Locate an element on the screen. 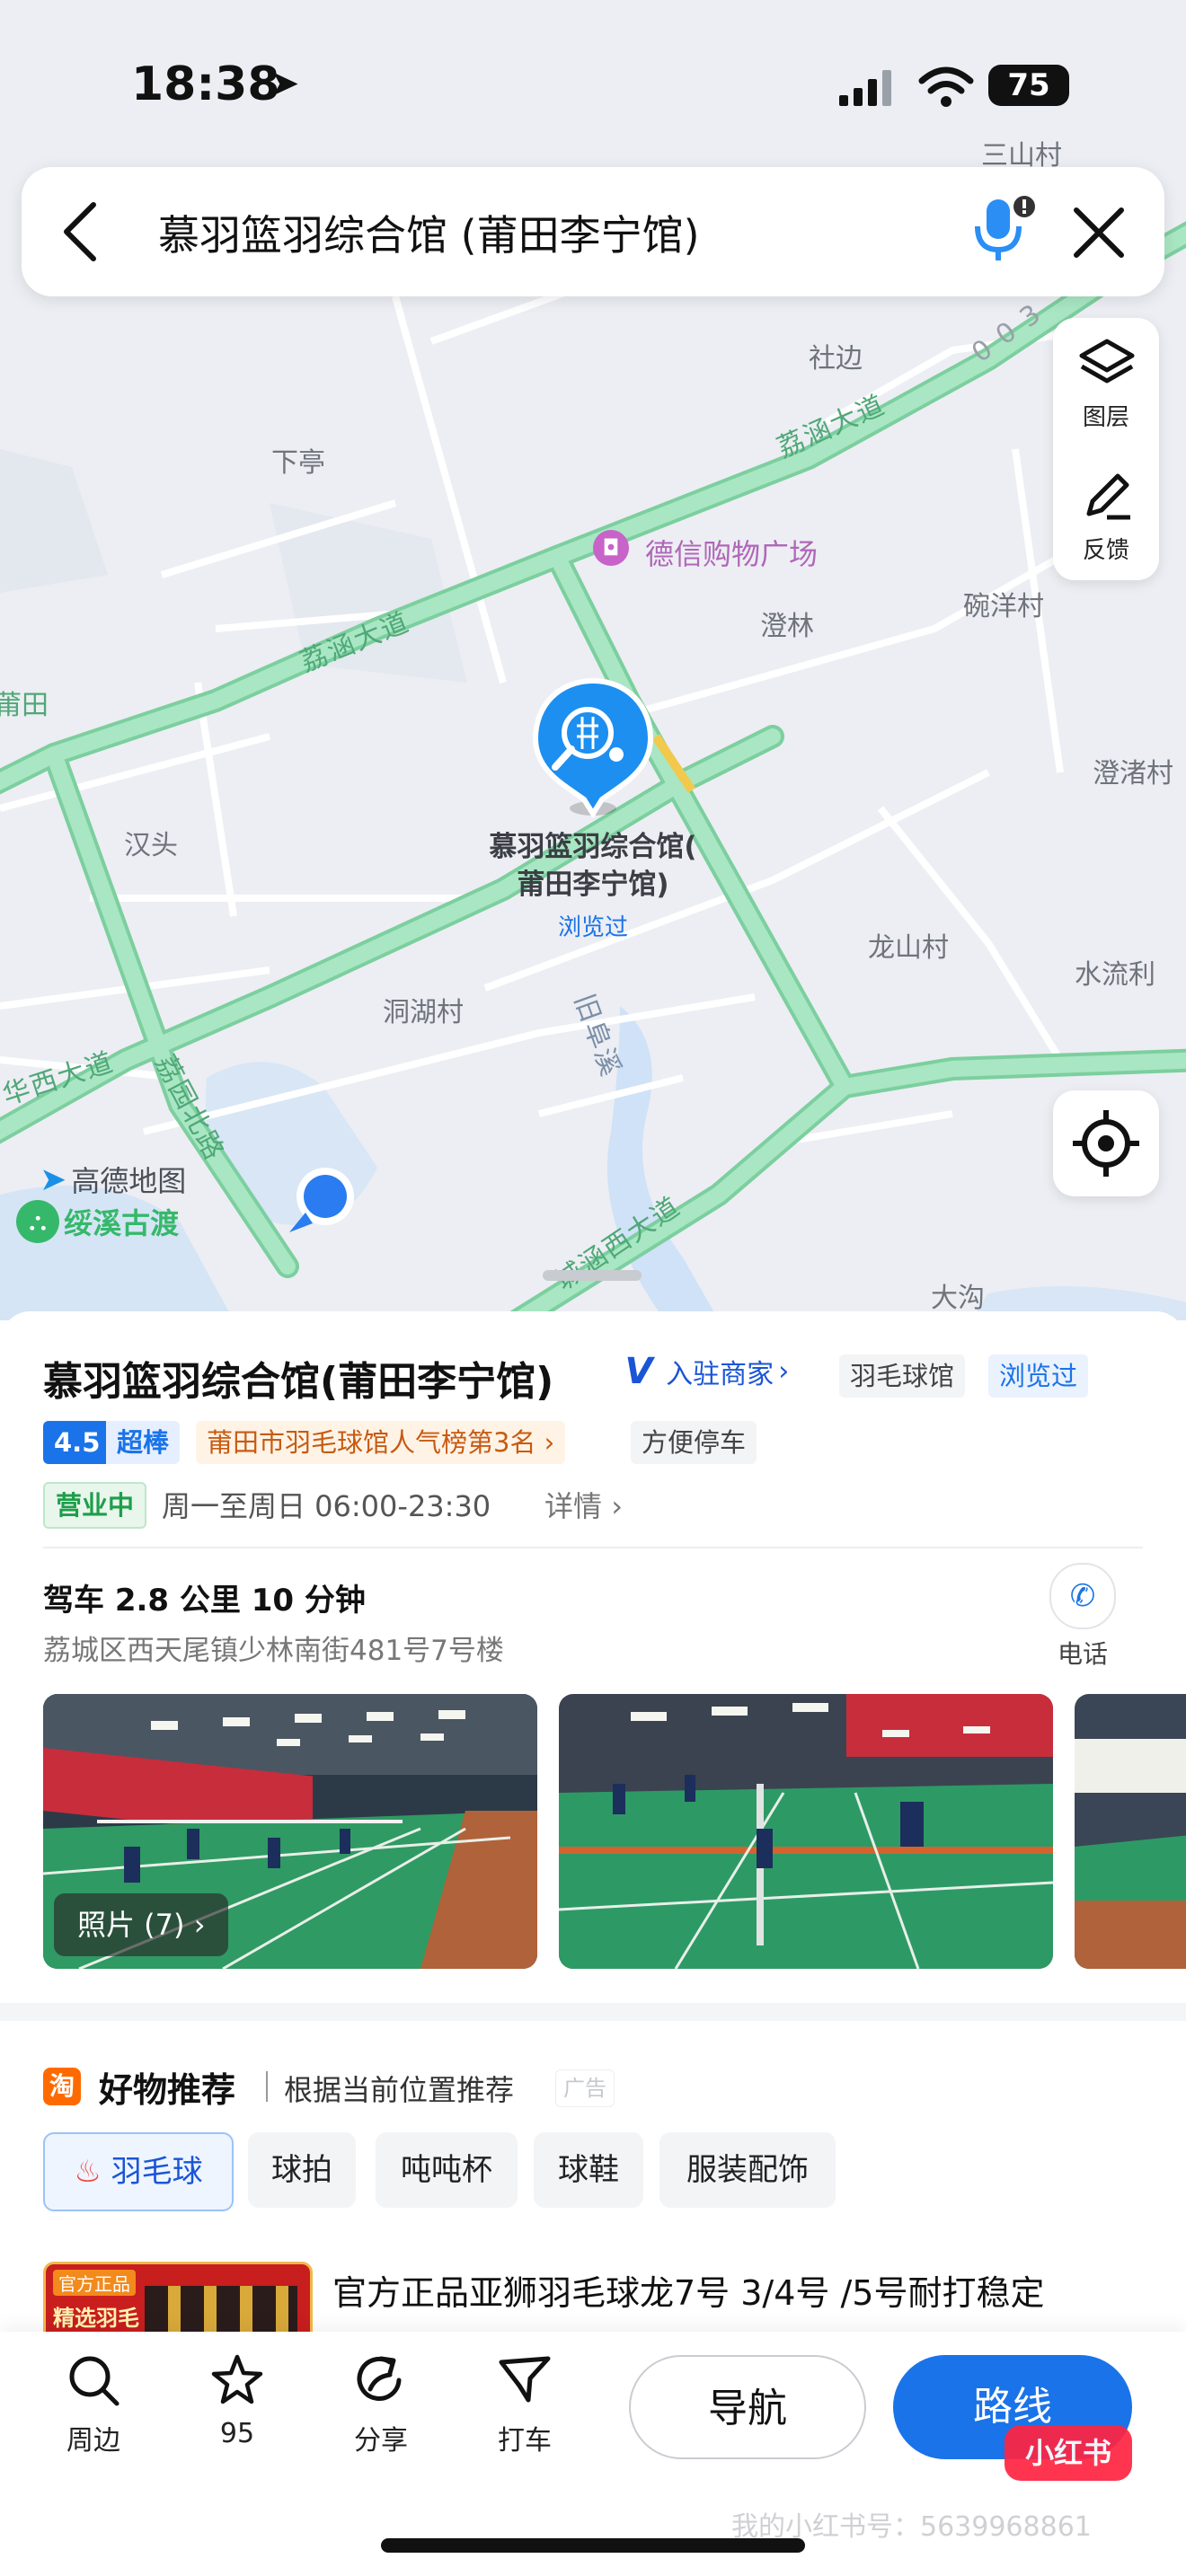 The height and width of the screenshot is (2576, 1186). battery-icon: 75 is located at coordinates (1028, 85).